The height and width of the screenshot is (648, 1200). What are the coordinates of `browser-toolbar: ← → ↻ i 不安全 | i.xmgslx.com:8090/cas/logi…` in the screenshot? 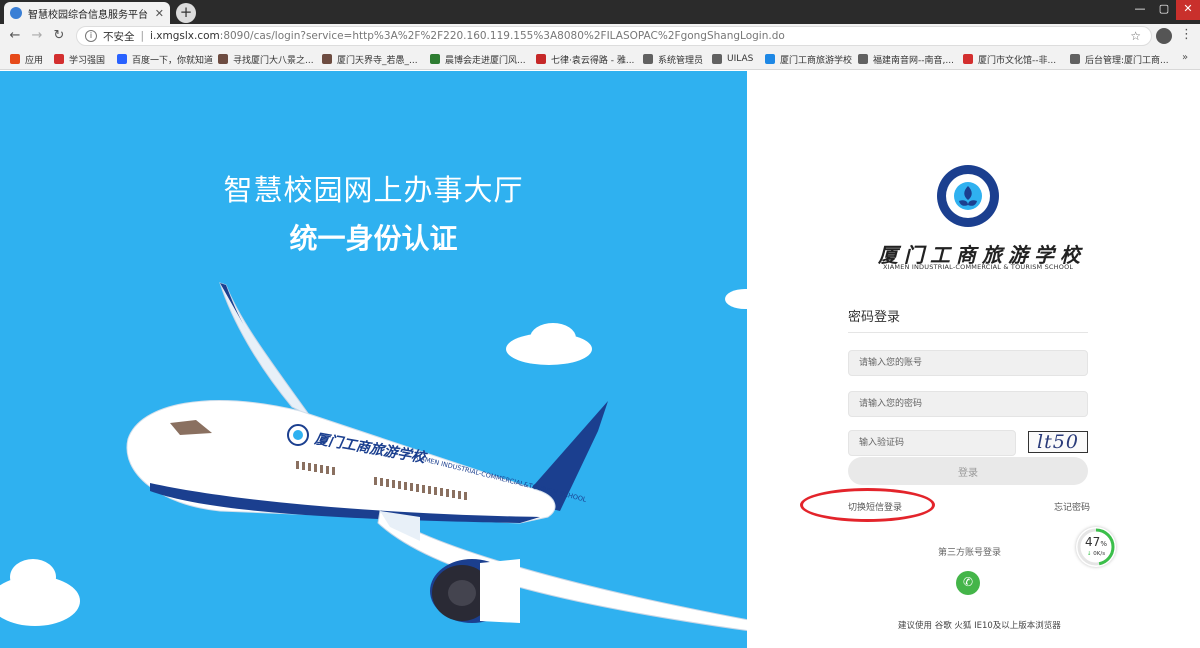 It's located at (600, 36).